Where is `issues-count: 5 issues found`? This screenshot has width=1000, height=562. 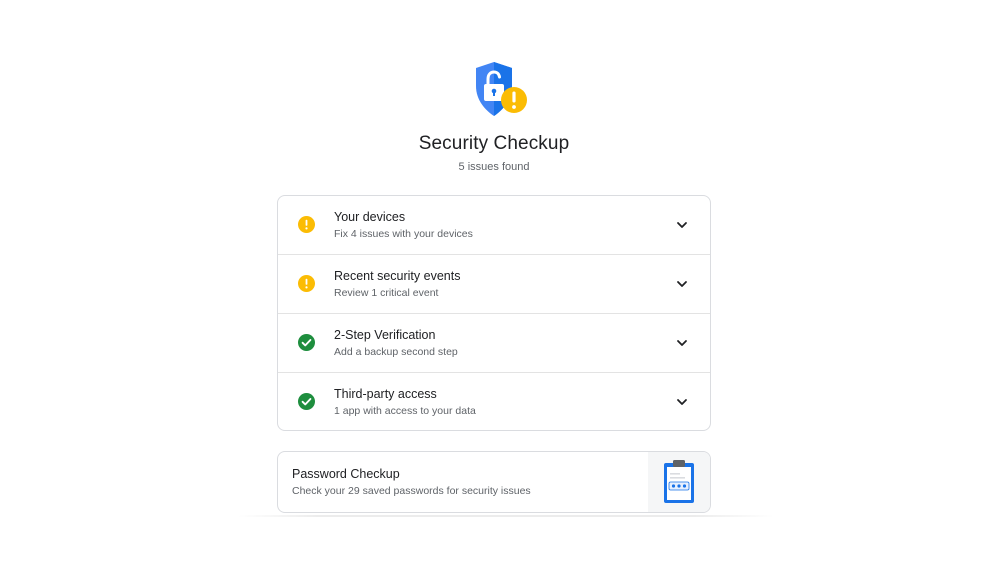
issues-count: 5 issues found is located at coordinates (494, 167).